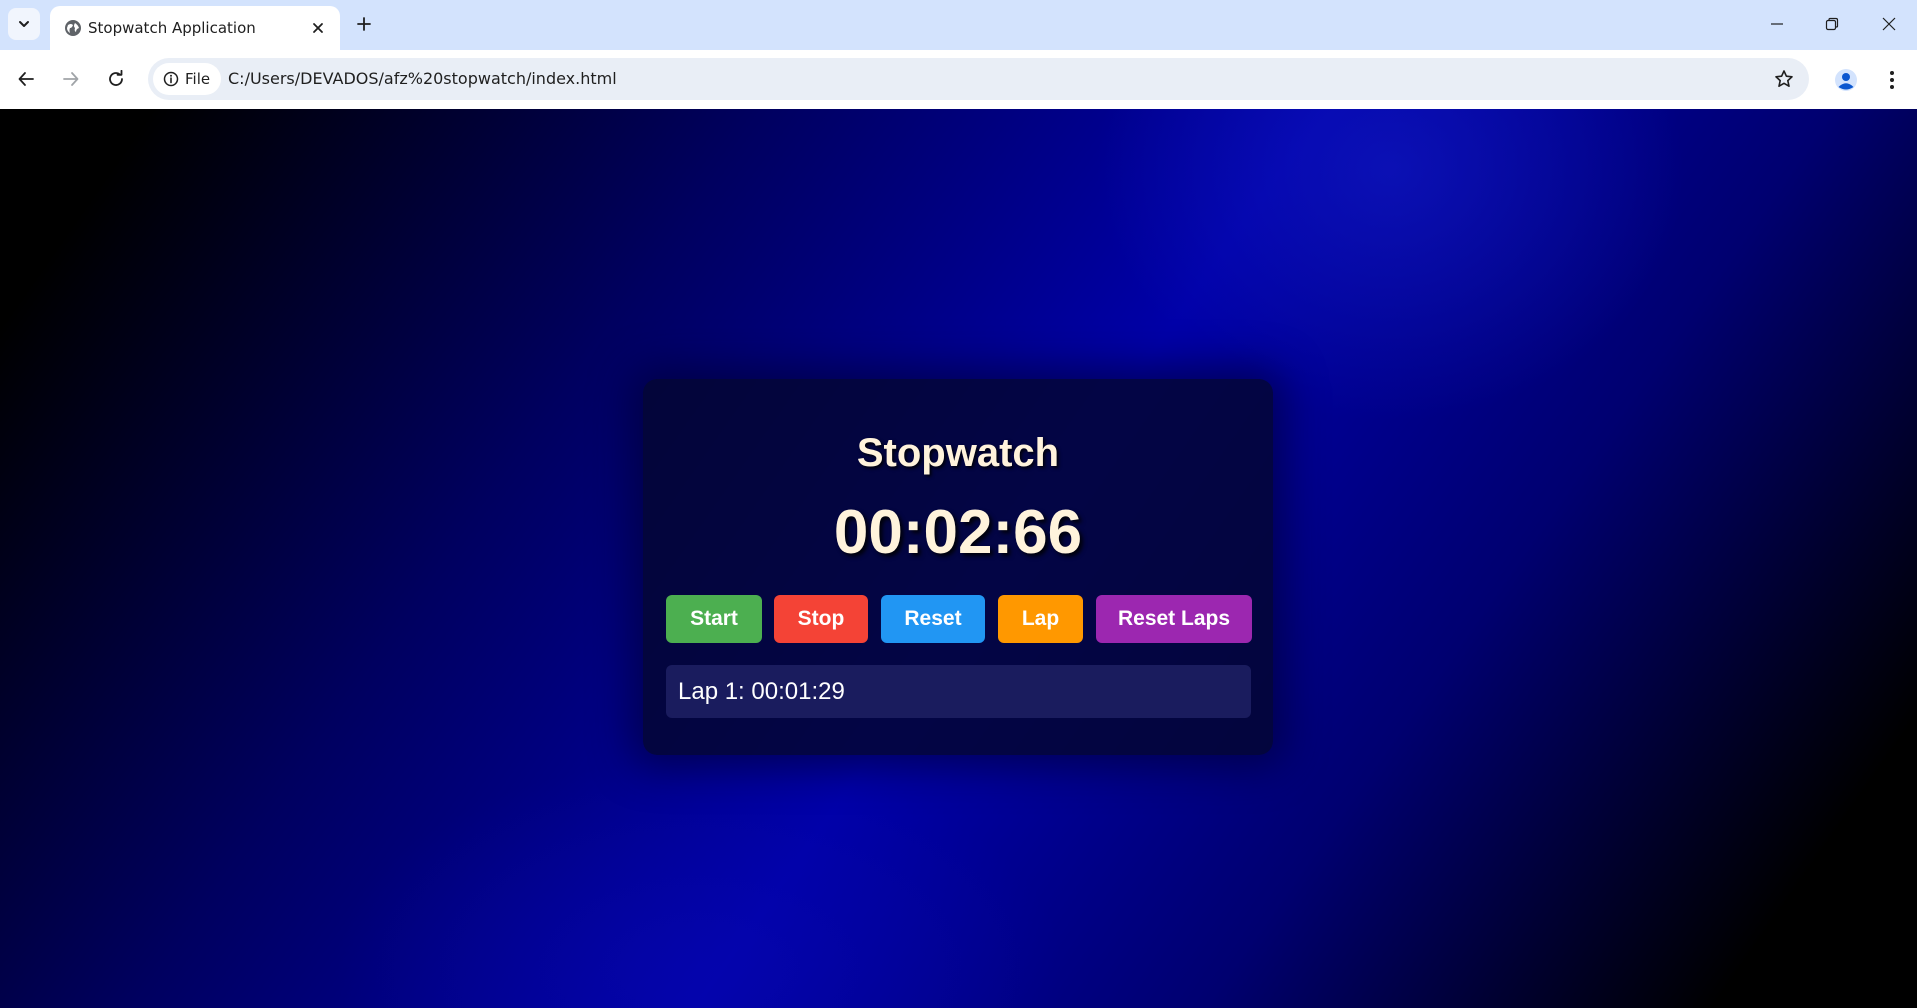 This screenshot has width=1917, height=1008. What do you see at coordinates (933, 619) in the screenshot?
I see `reset-button: Reset` at bounding box center [933, 619].